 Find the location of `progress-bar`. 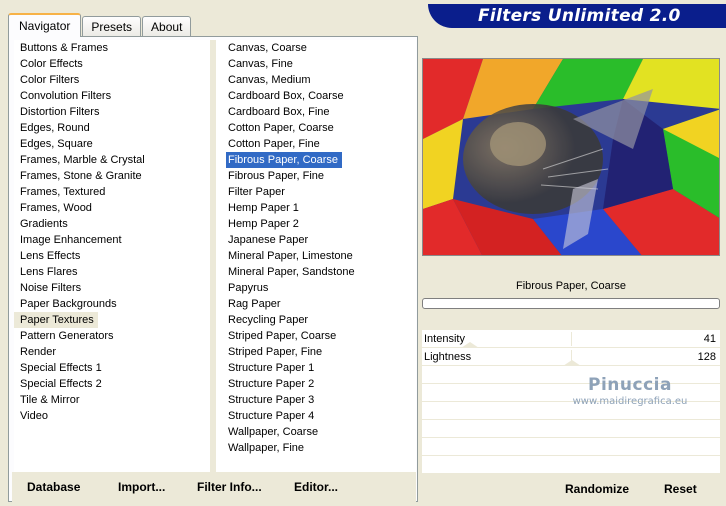

progress-bar is located at coordinates (571, 303).